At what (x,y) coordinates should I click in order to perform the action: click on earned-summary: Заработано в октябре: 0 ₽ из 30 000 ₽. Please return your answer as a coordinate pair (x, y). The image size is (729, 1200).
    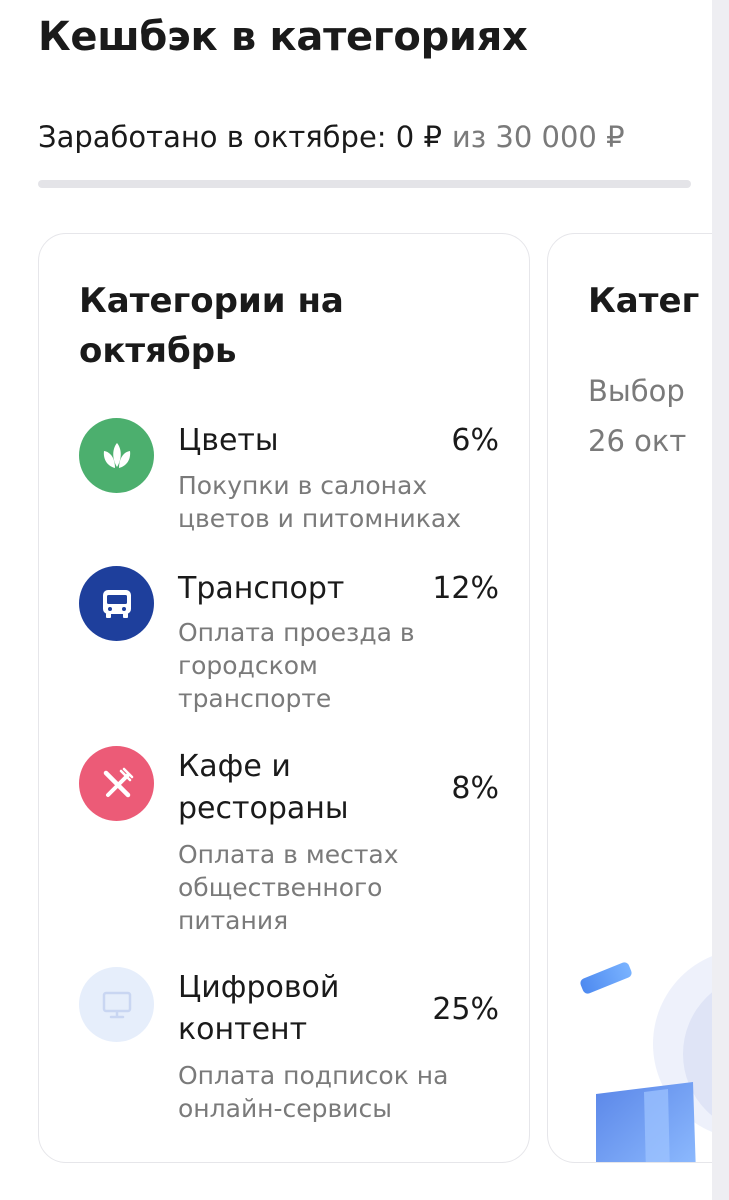
    Looking at the image, I should click on (331, 137).